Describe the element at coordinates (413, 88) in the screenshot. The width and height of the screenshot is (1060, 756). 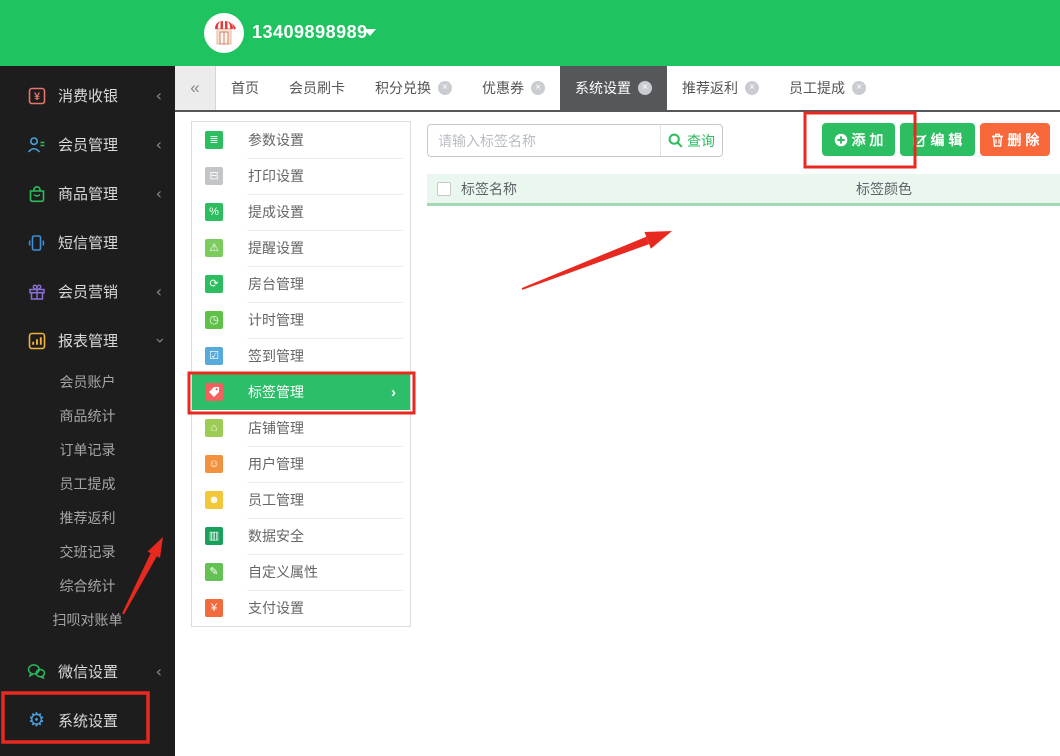
I see `tab-points-exchange: 积分兑换 ×` at that location.